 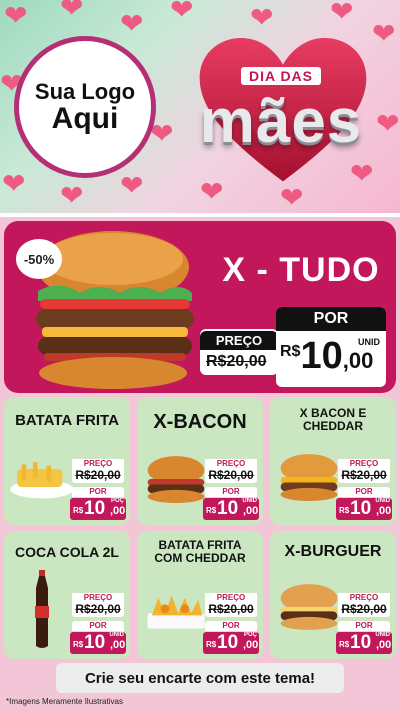 What do you see at coordinates (281, 76) in the screenshot?
I see `event-subtitle: DIA DAS` at bounding box center [281, 76].